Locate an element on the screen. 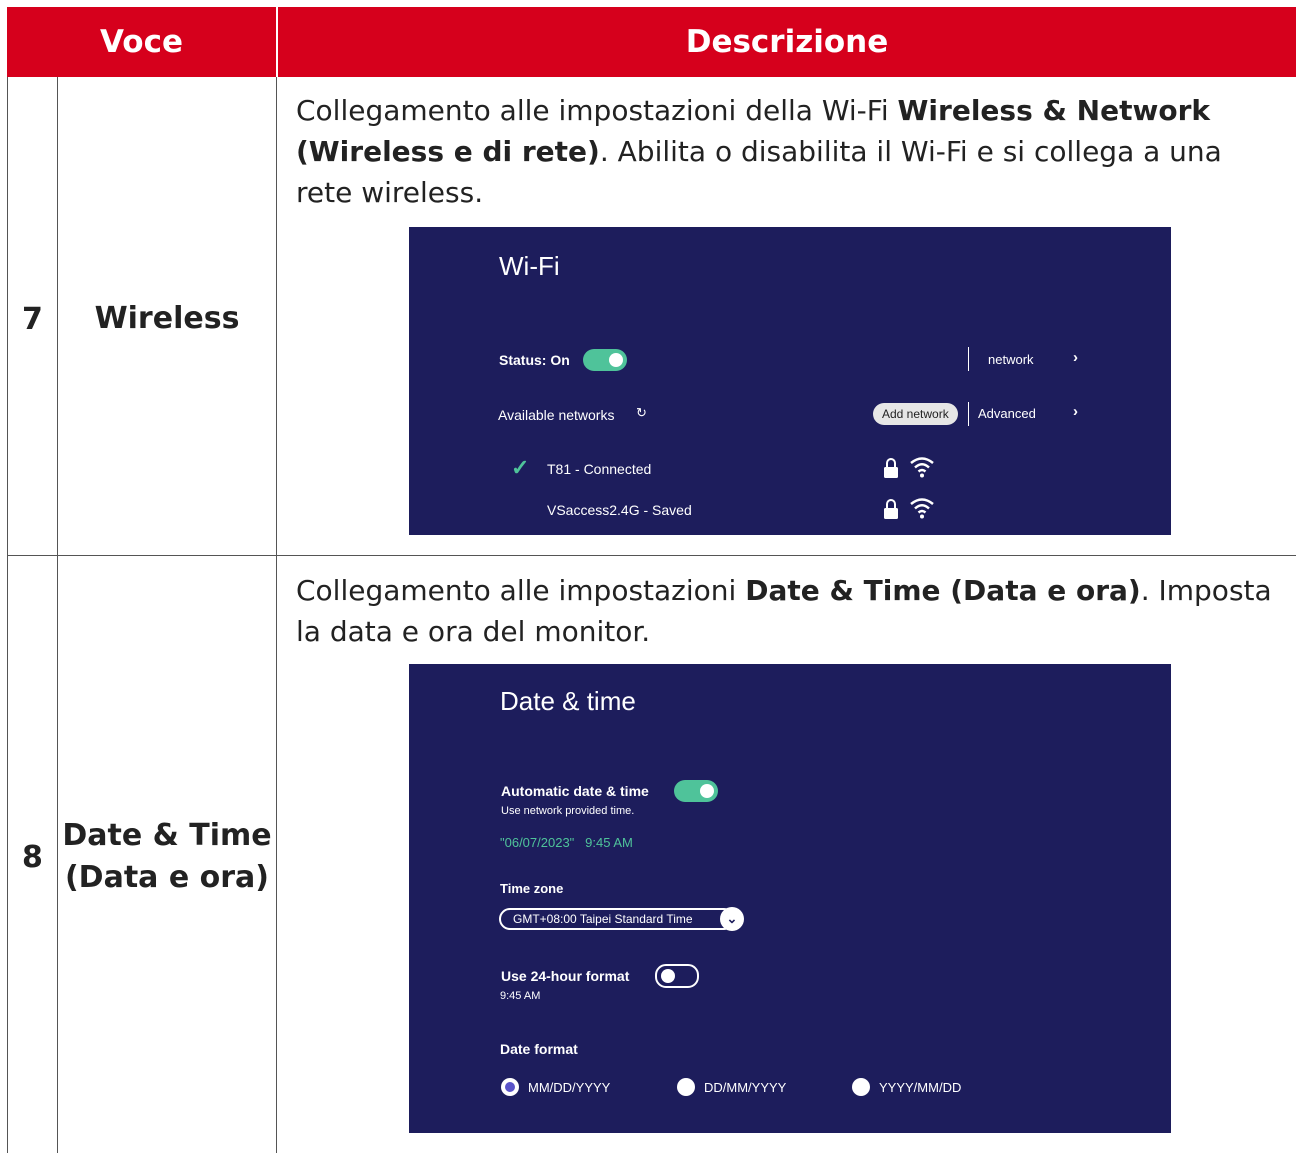 The image size is (1296, 1153). chevron-down-icon: ⌄ is located at coordinates (732, 919).